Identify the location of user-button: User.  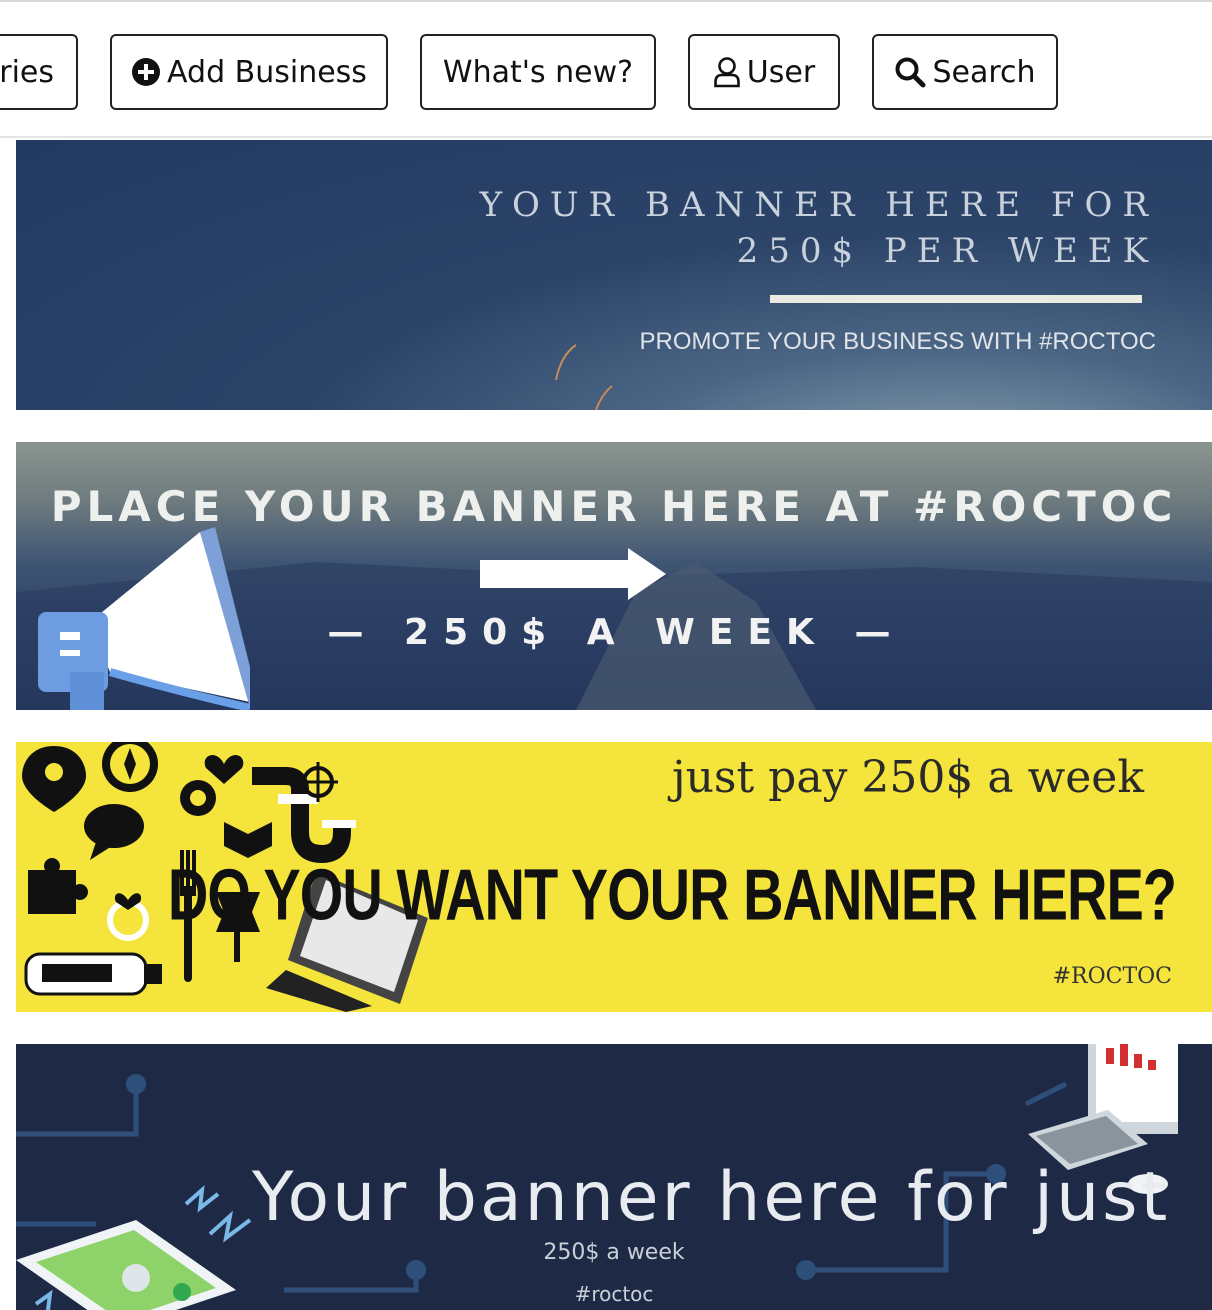
(764, 72).